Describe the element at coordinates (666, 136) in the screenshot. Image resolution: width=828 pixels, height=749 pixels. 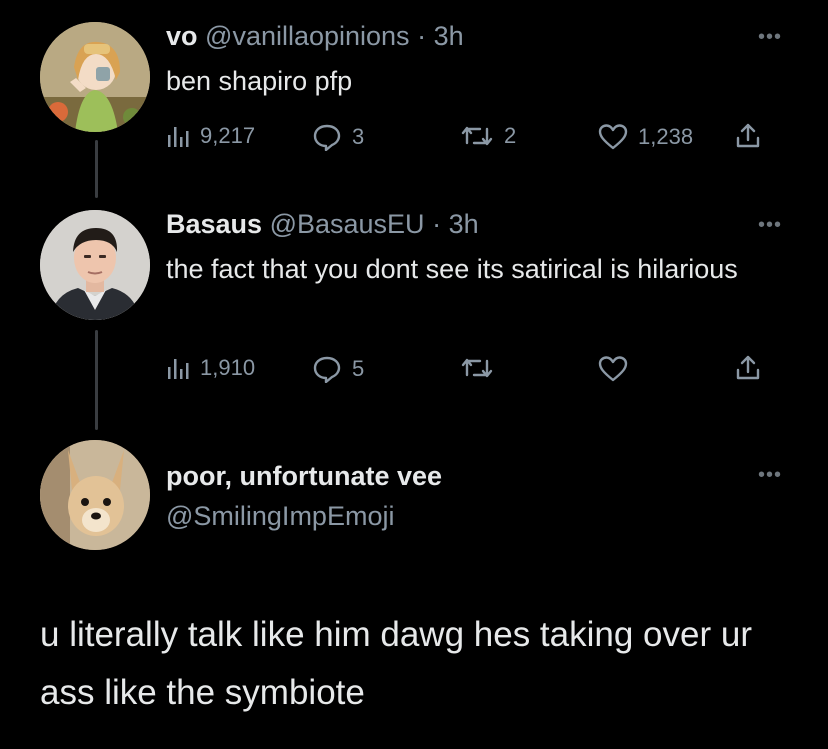
I see `tweet-1-like-count: 1,238` at that location.